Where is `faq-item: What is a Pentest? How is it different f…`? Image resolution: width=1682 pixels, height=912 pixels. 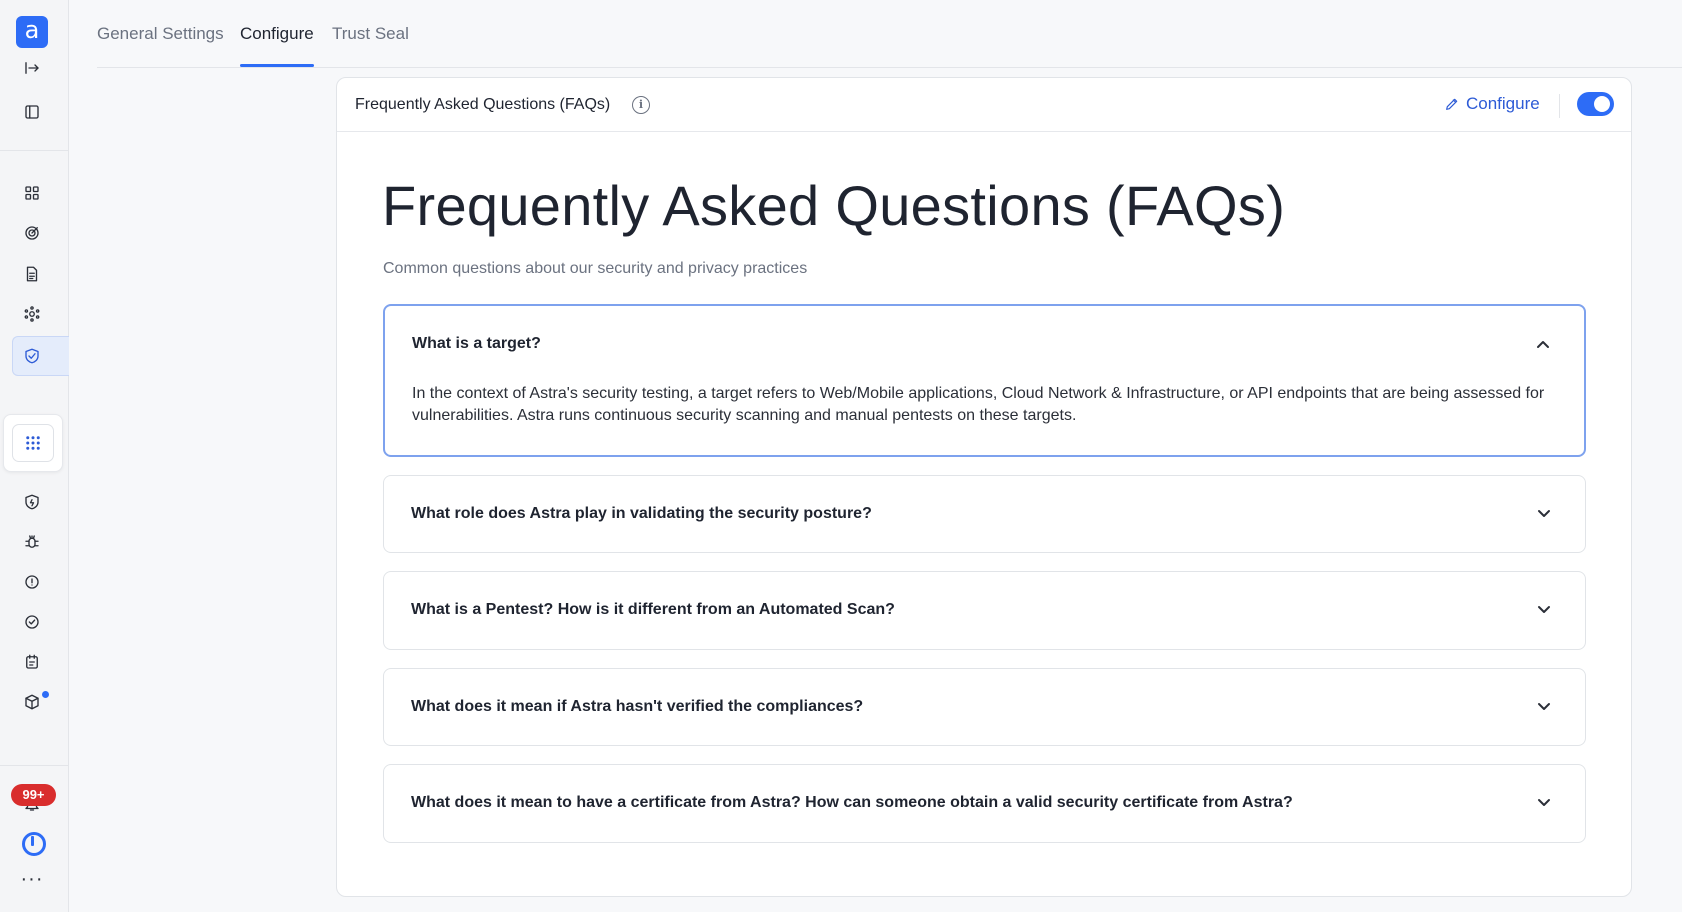 faq-item: What is a Pentest? How is it different f… is located at coordinates (984, 610).